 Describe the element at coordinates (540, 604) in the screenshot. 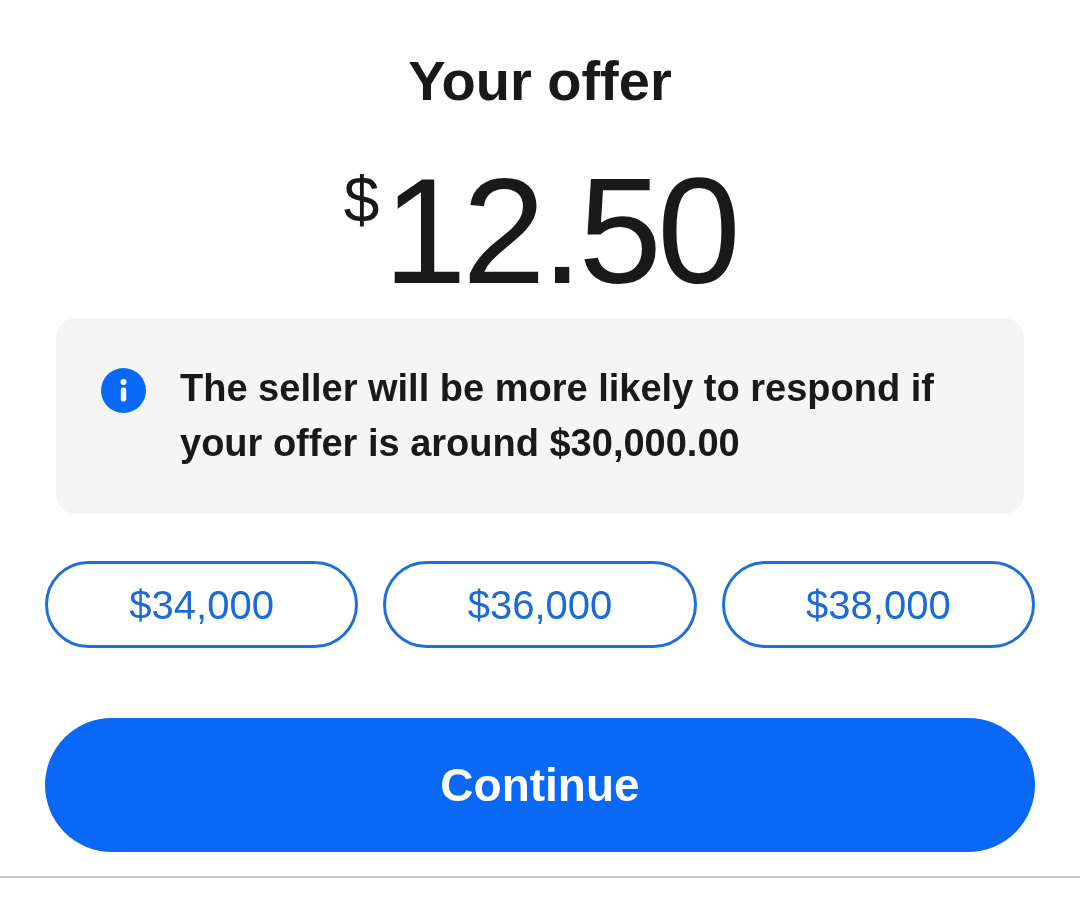

I see `suggested-offer-chip: $36,000` at that location.